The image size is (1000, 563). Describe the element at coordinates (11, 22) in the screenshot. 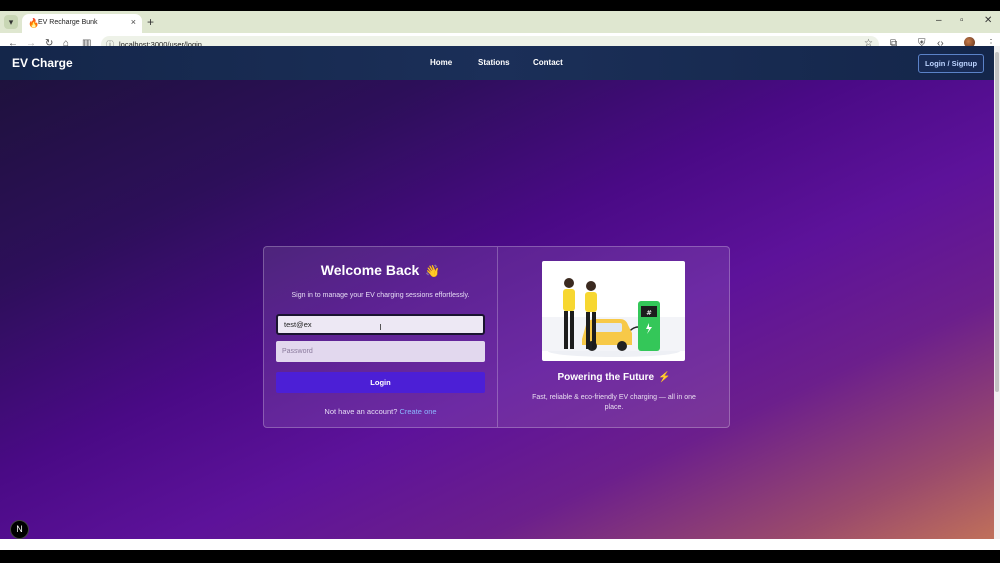

I see `tab-search-button: ▾` at that location.